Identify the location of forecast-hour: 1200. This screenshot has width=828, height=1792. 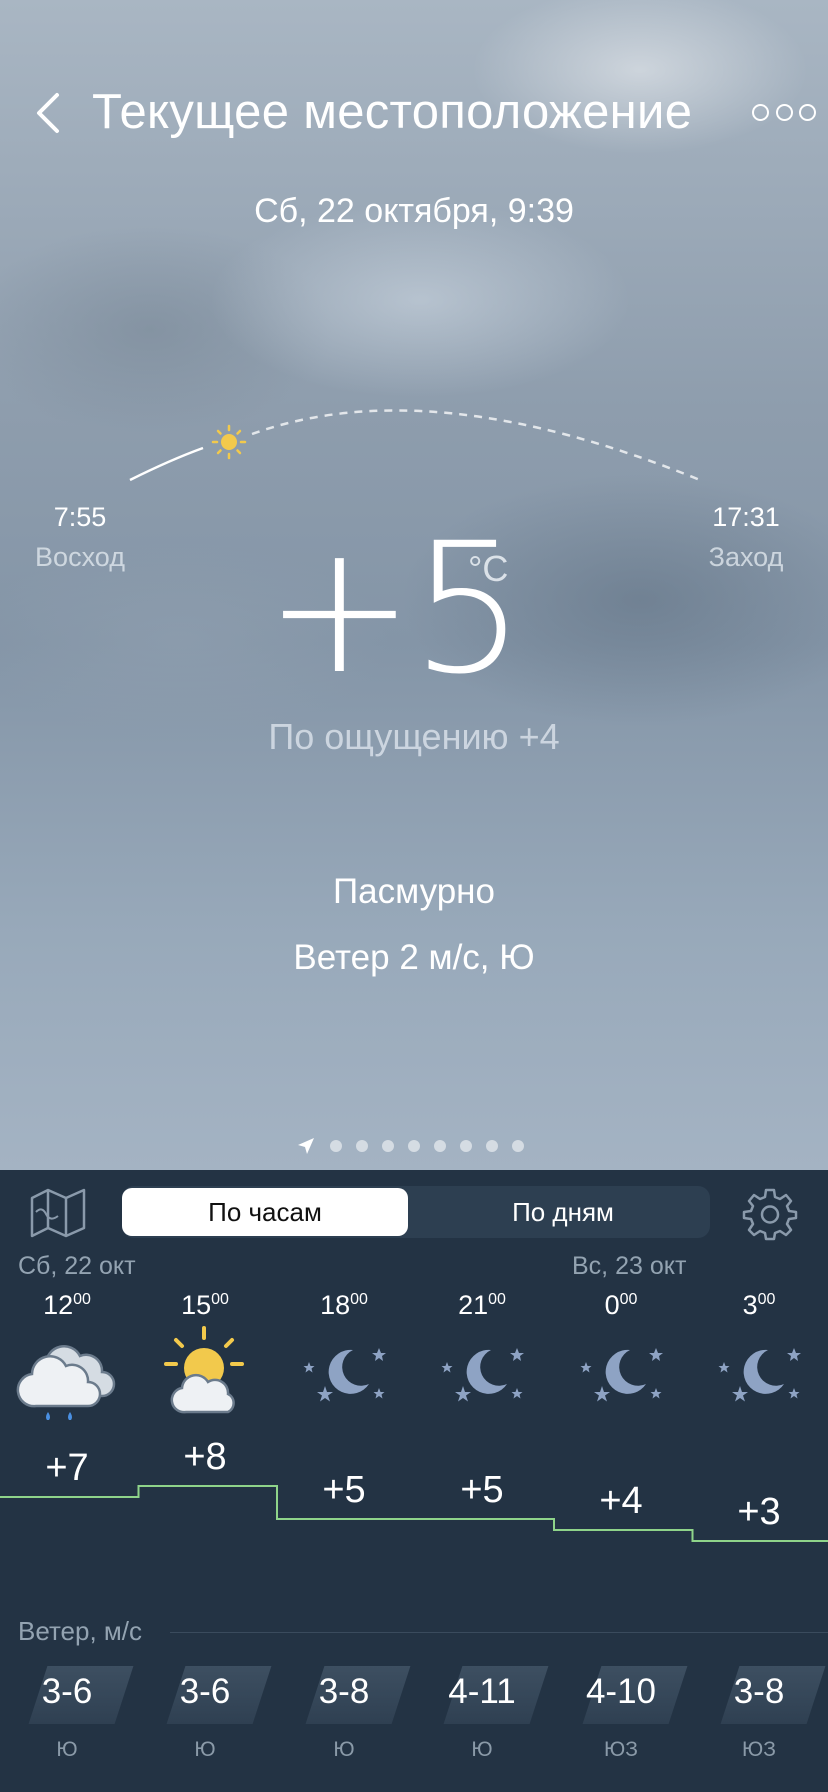
(67, 1305).